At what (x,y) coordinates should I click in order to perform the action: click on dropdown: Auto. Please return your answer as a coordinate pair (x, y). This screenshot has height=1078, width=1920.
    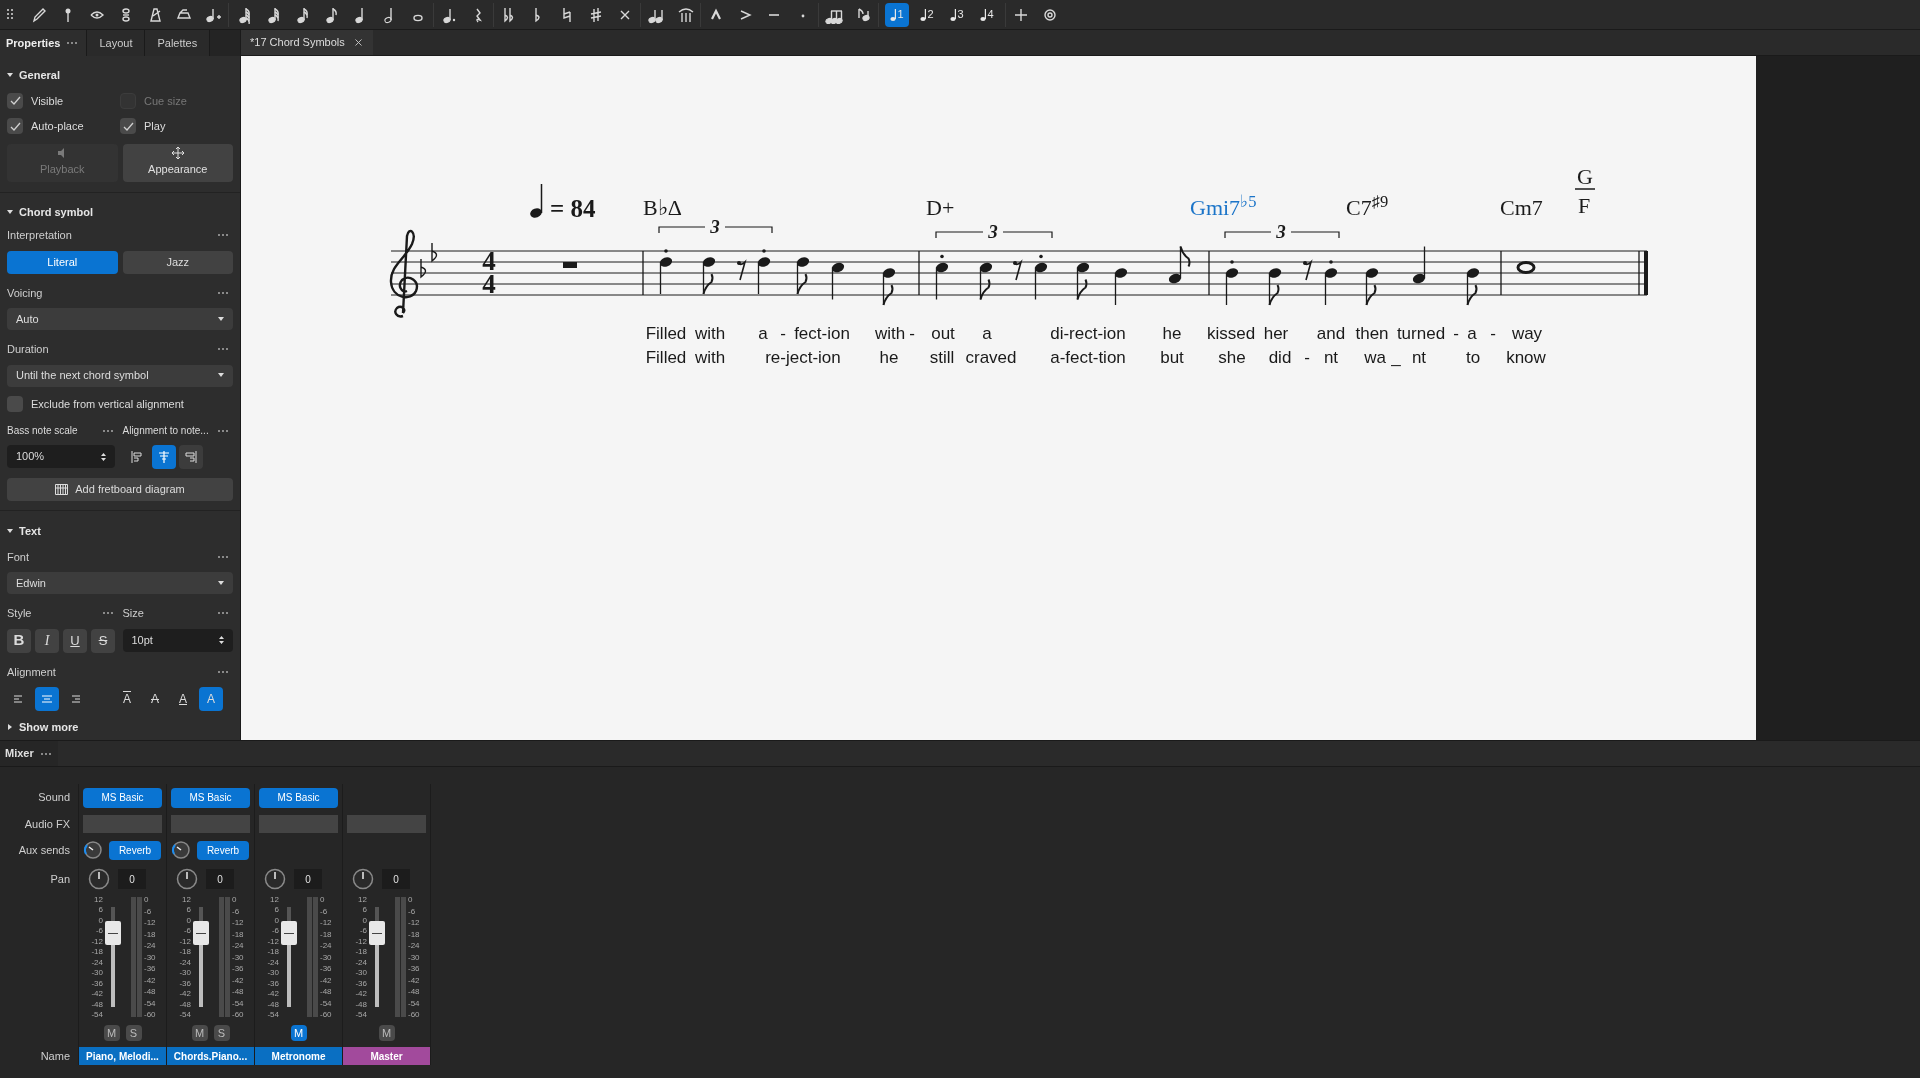
    Looking at the image, I should click on (120, 319).